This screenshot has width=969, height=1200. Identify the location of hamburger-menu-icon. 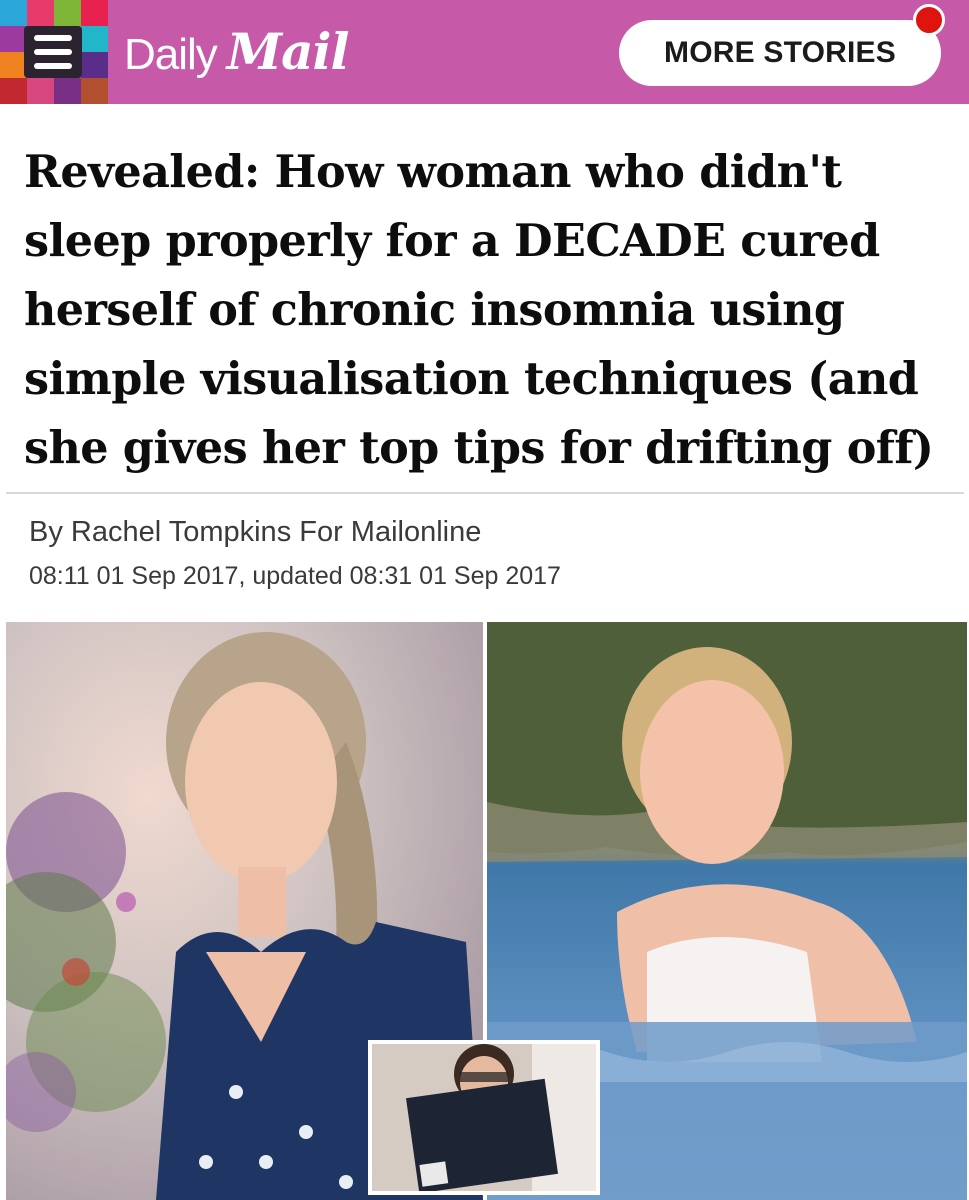
(53, 52).